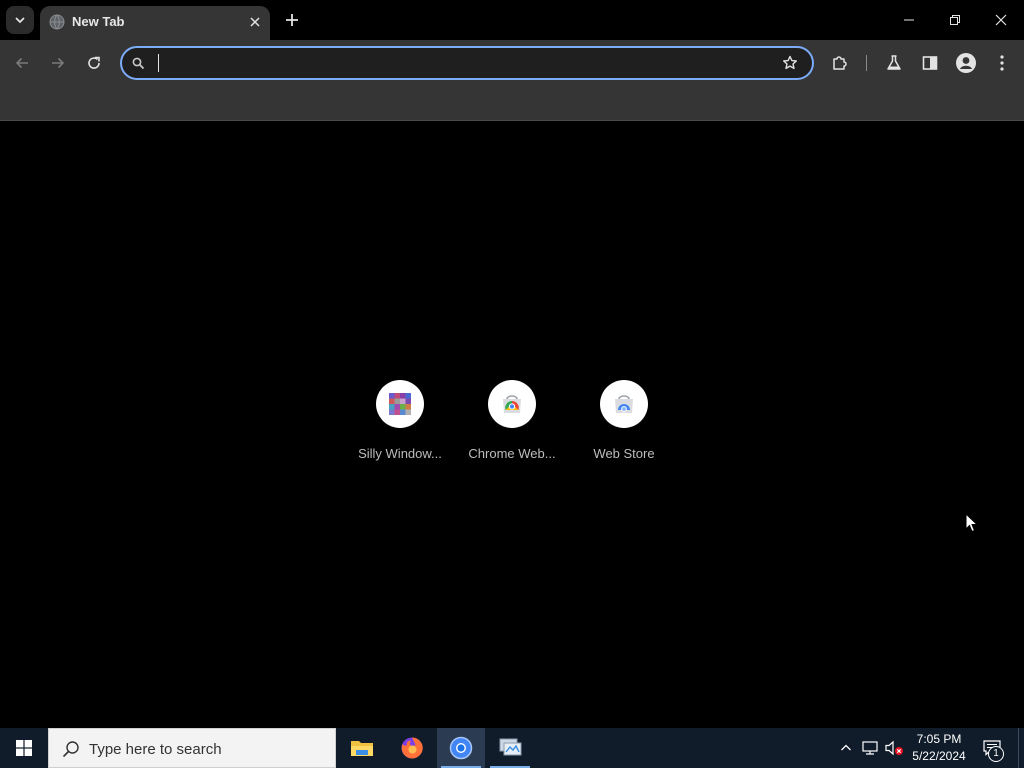 This screenshot has height=768, width=1024. I want to click on new-tab-button, so click(292, 20).